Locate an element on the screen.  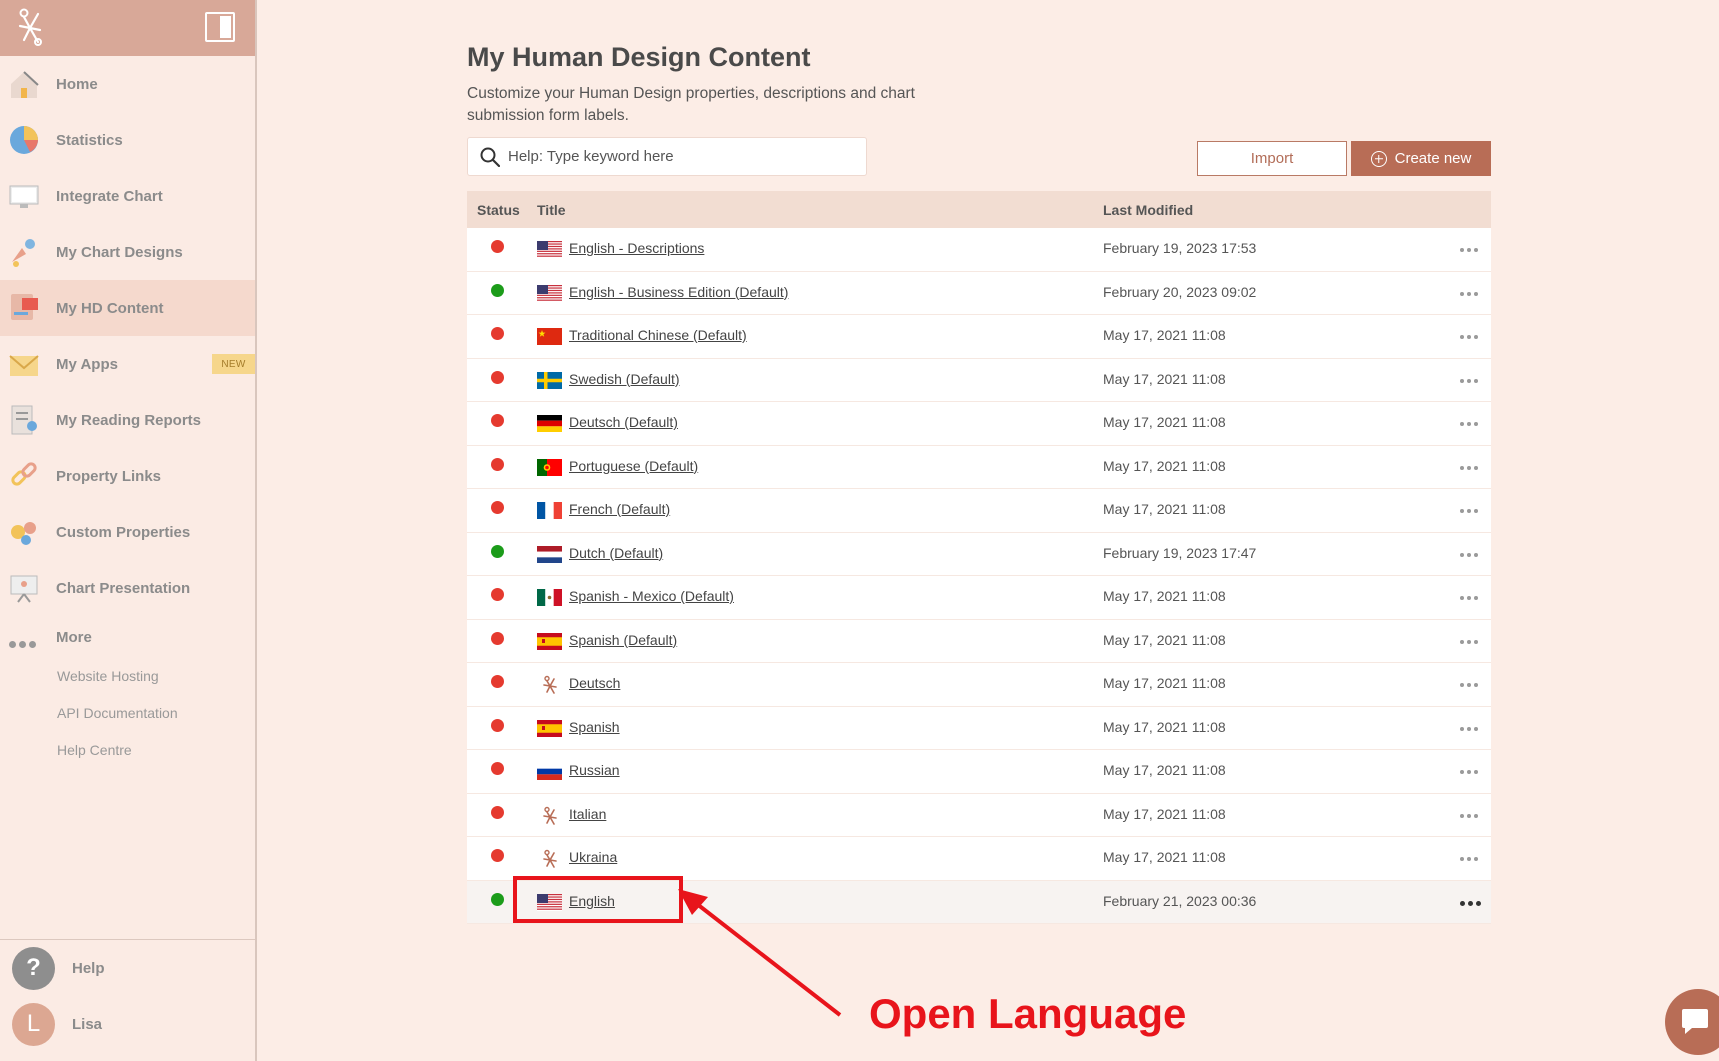
sidebar-item-home: Home is located at coordinates (127, 84).